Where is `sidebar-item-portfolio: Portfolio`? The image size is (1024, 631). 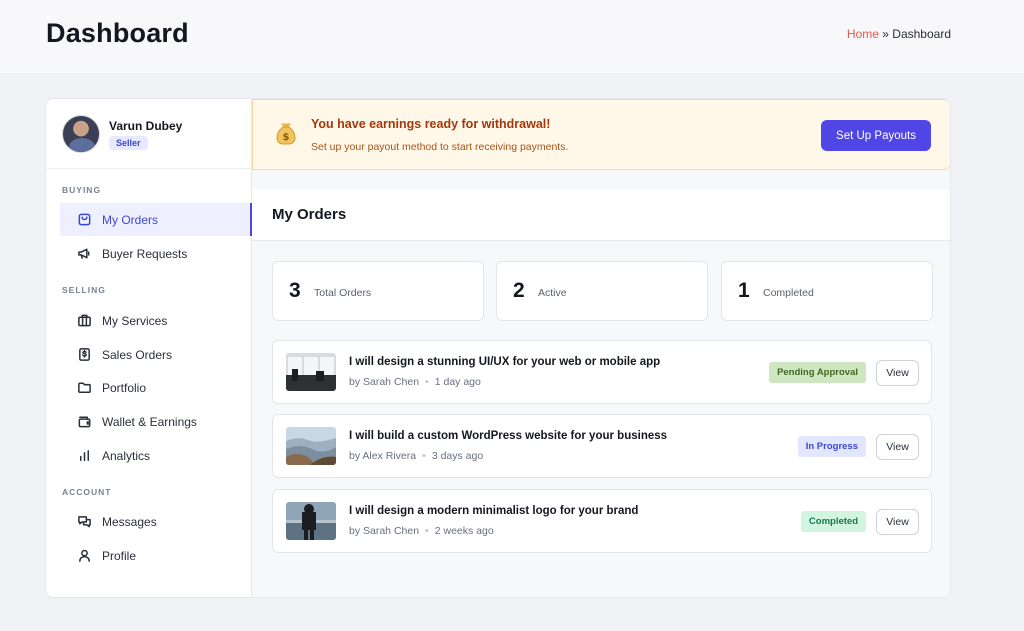
sidebar-item-portfolio: Portfolio is located at coordinates (156, 387).